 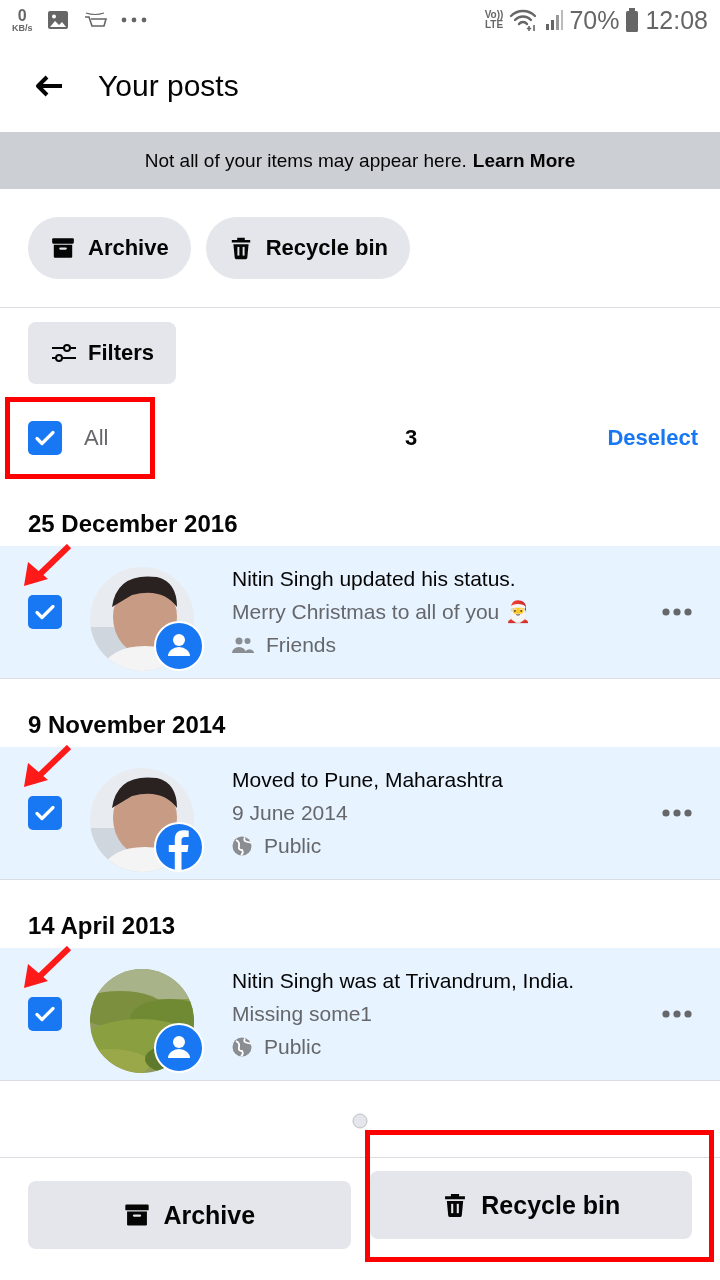 What do you see at coordinates (303, 1014) in the screenshot?
I see `post-subtitle: Missing some1` at bounding box center [303, 1014].